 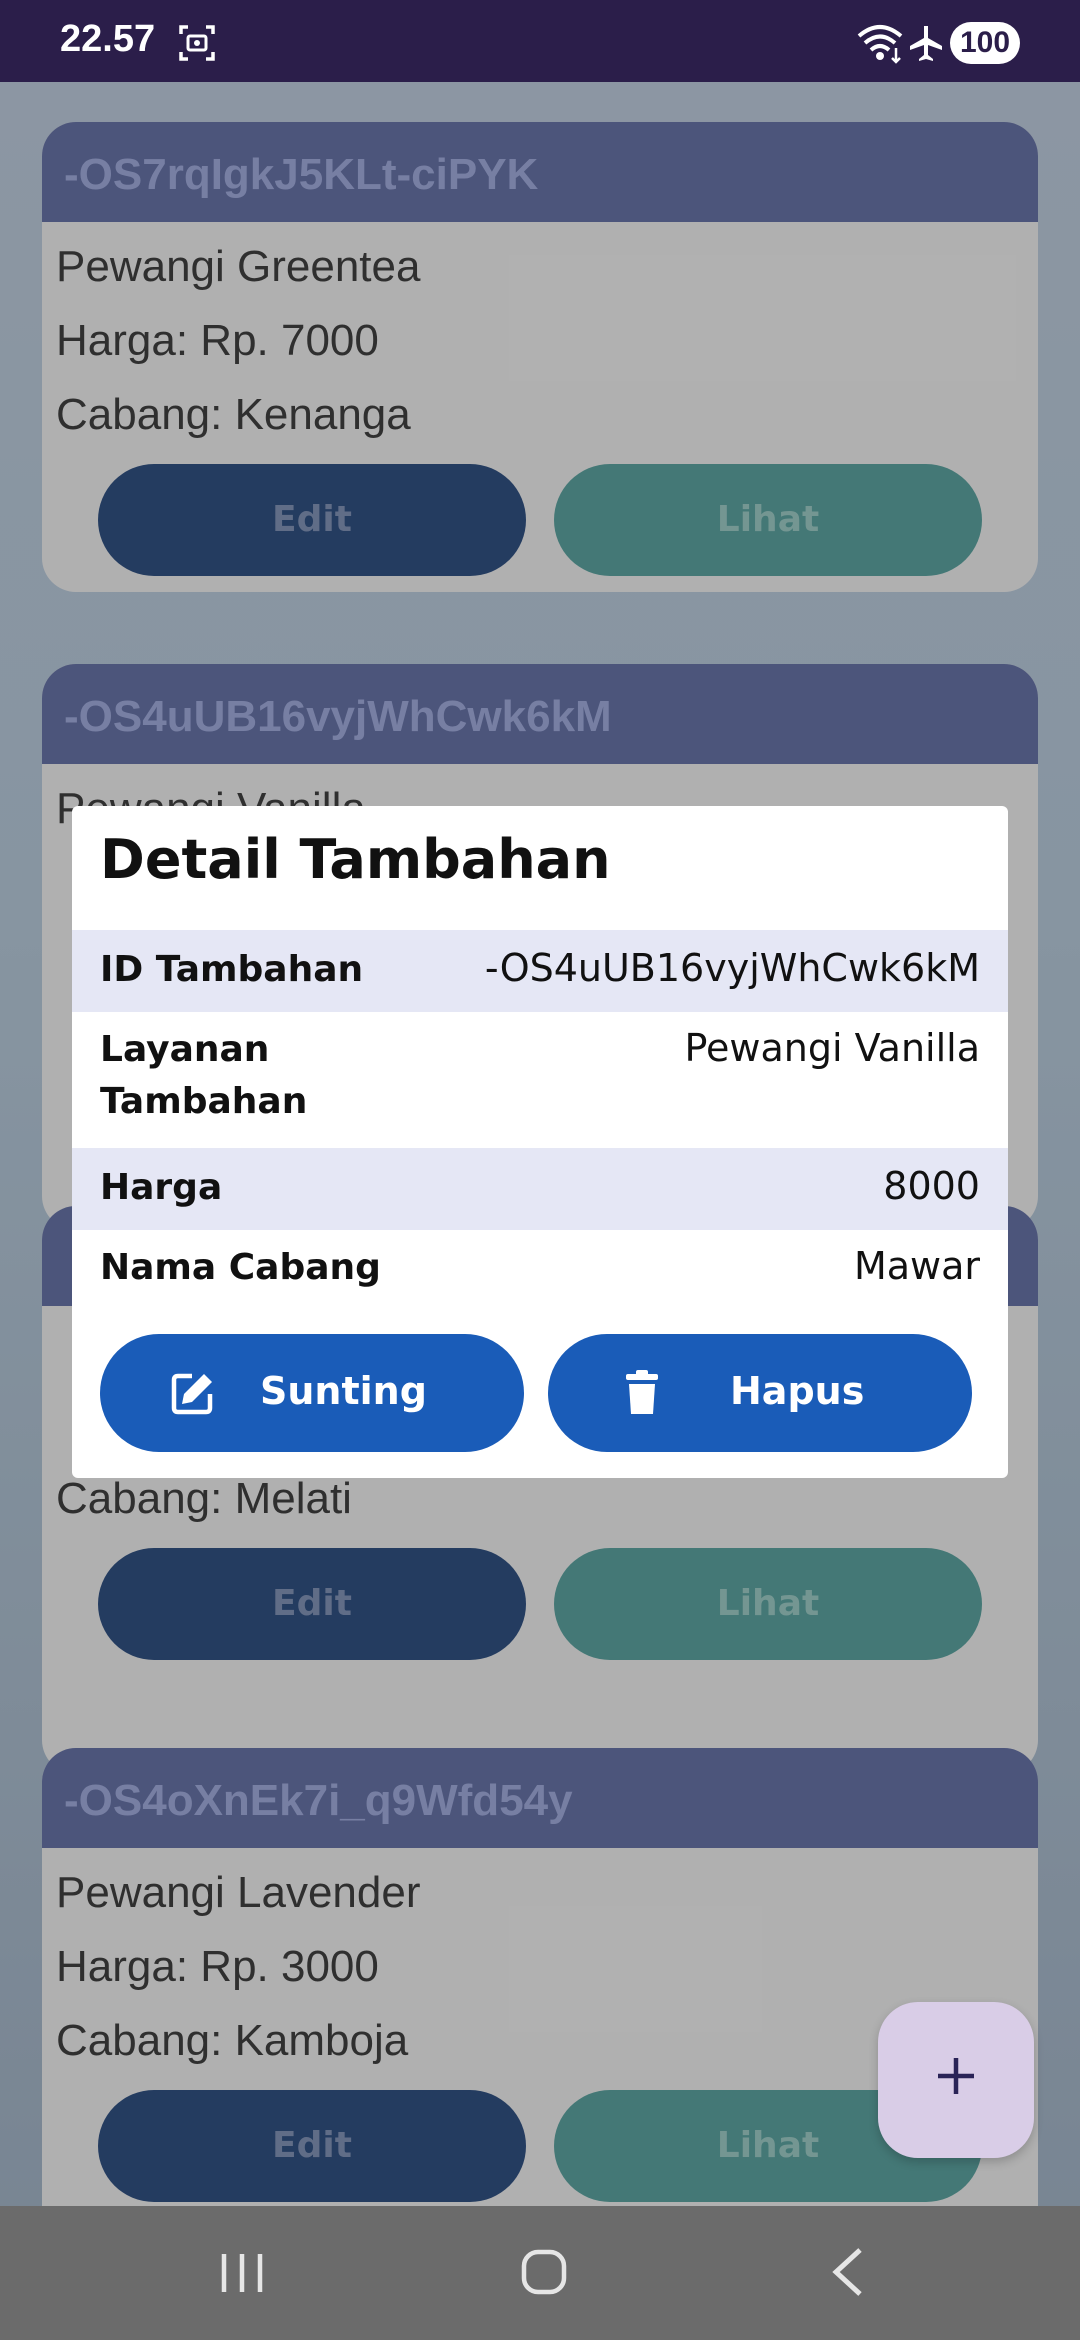 What do you see at coordinates (355, 859) in the screenshot?
I see `dialog-title: Detail Tambahan` at bounding box center [355, 859].